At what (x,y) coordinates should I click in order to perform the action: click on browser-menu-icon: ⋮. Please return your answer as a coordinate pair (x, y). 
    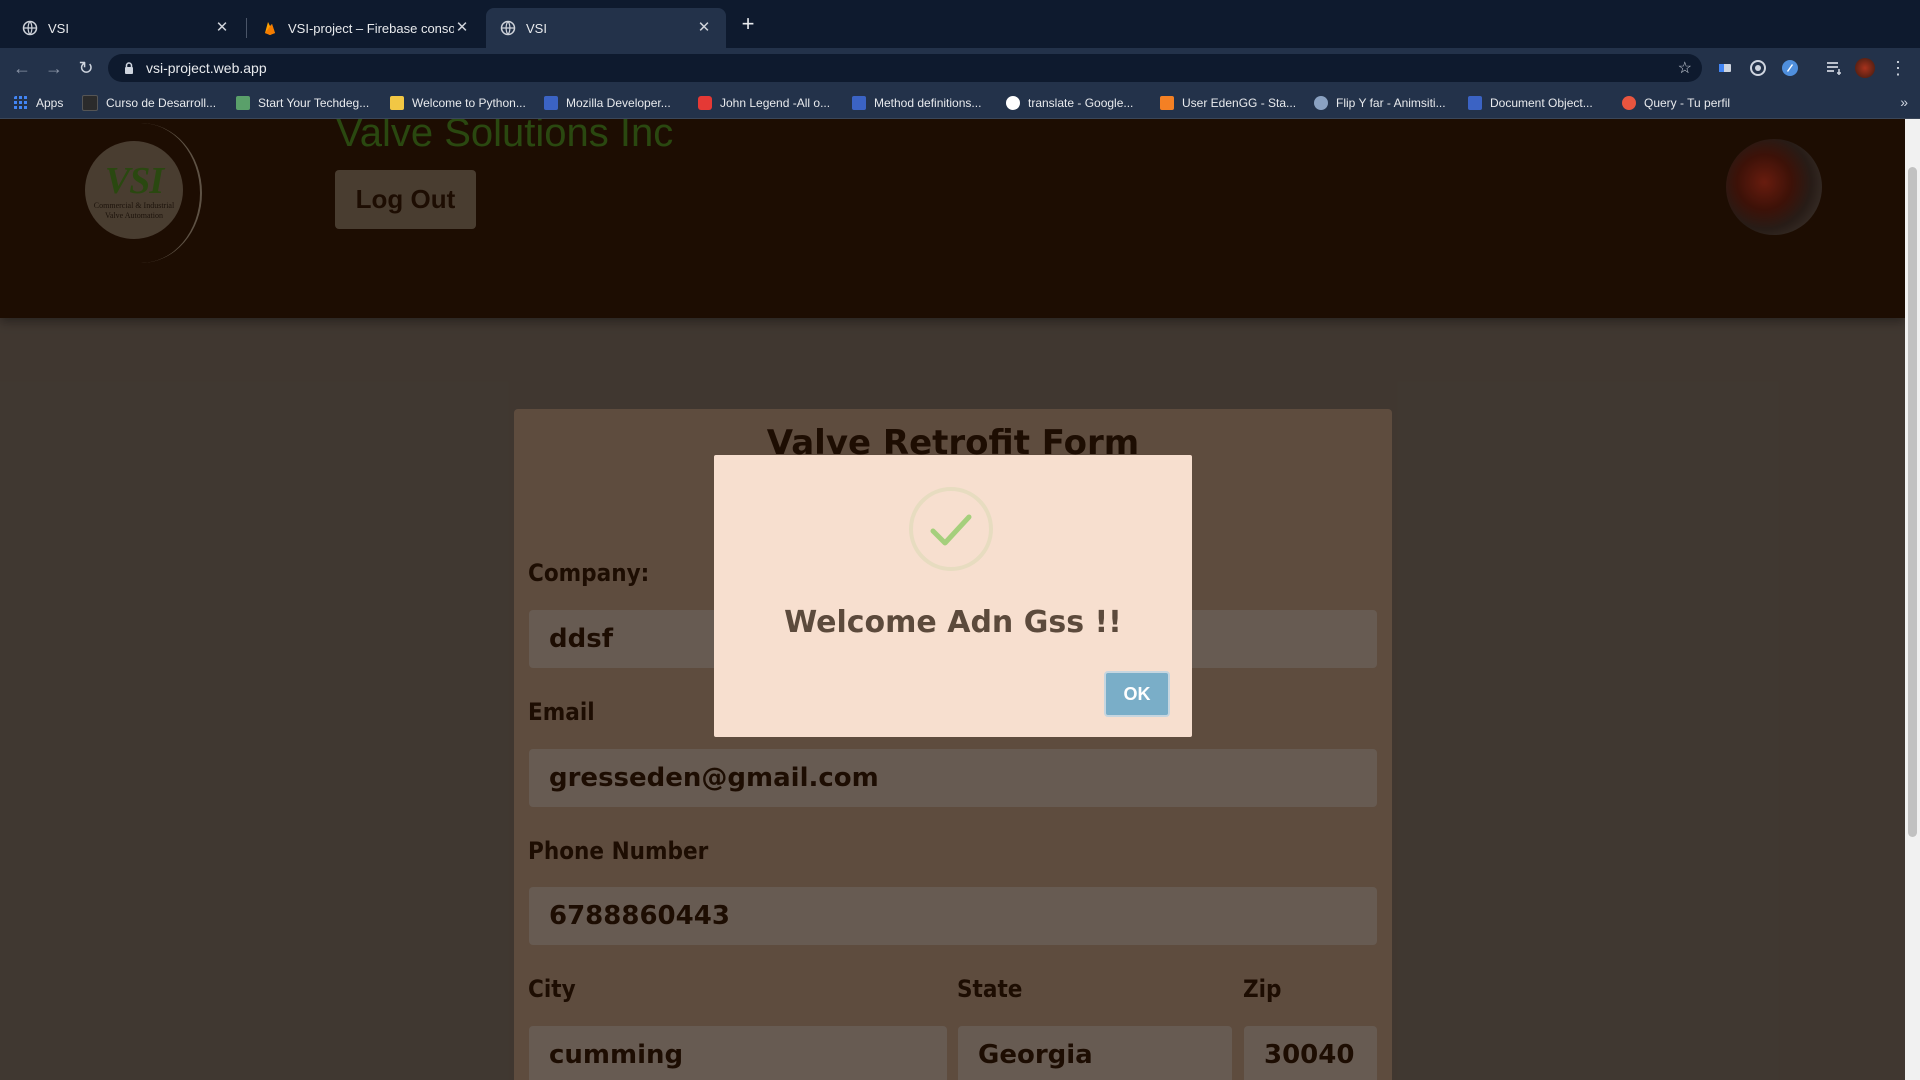
    Looking at the image, I should click on (1898, 68).